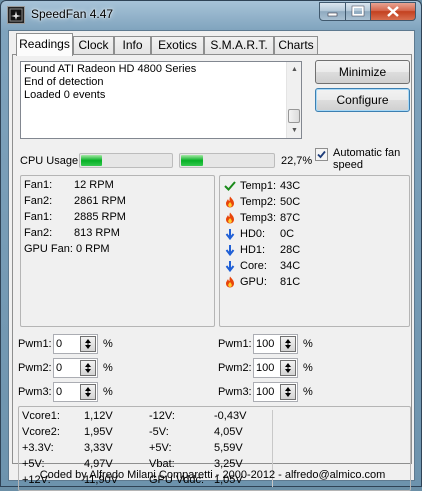  I want to click on voltage-row: Vcore1: 1,12V, so click(67, 416).